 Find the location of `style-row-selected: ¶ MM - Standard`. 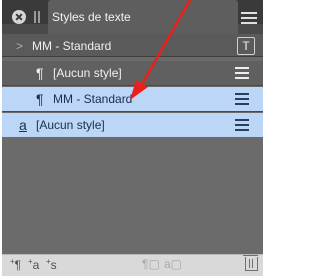

style-row-selected: ¶ MM - Standard is located at coordinates (132, 99).